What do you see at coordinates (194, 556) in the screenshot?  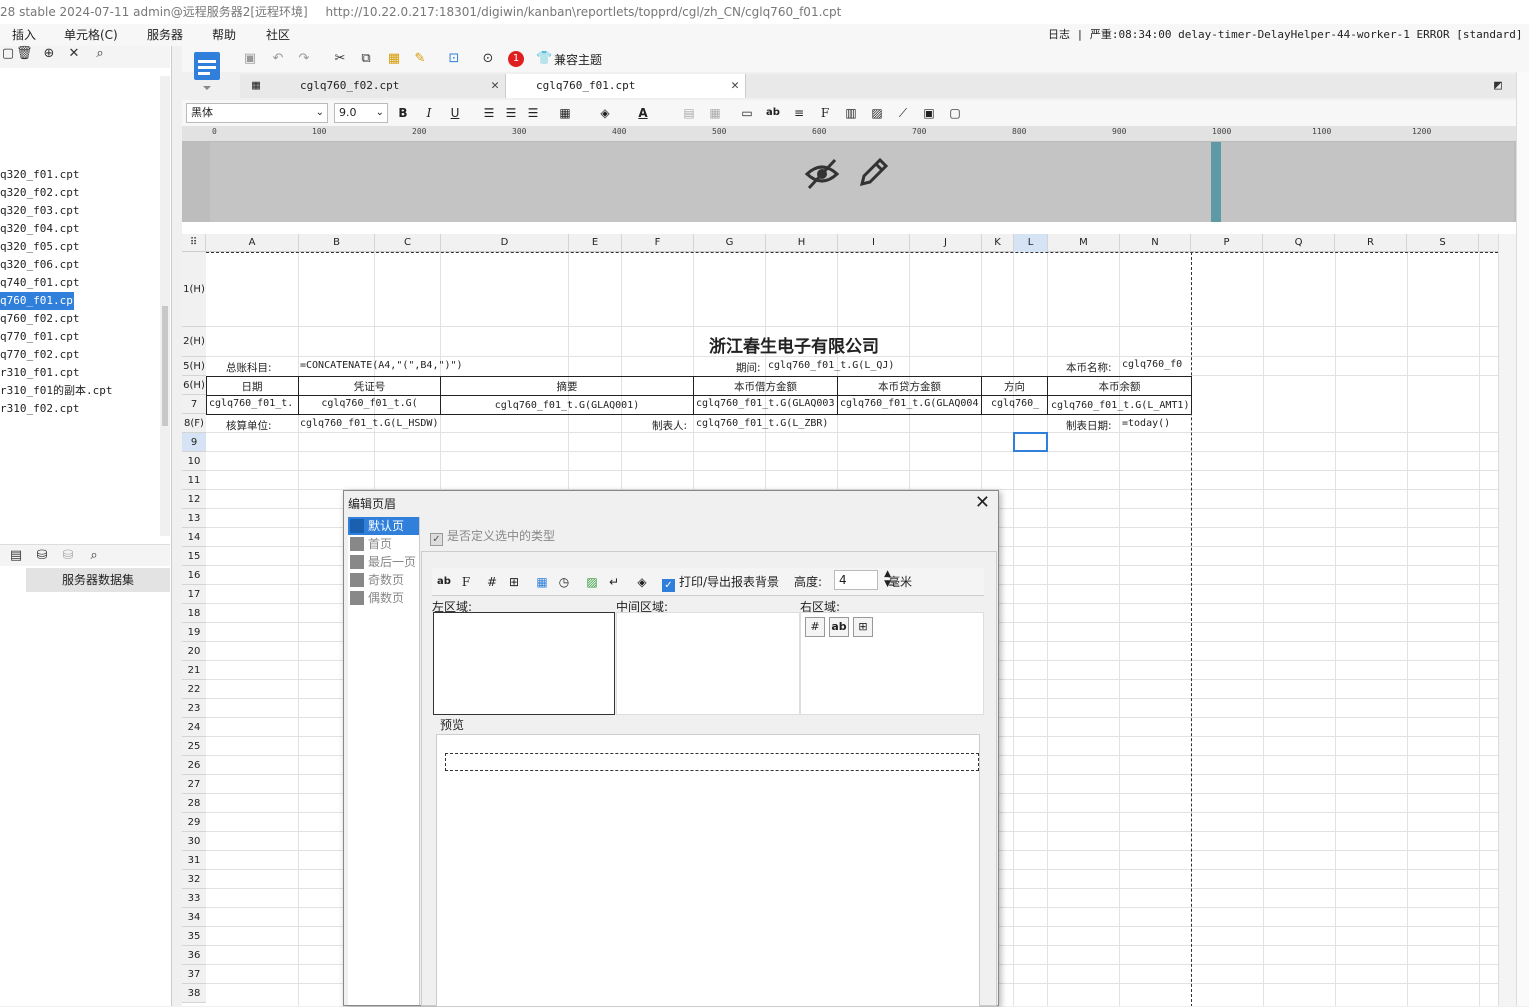 I see `row-header: 15` at bounding box center [194, 556].